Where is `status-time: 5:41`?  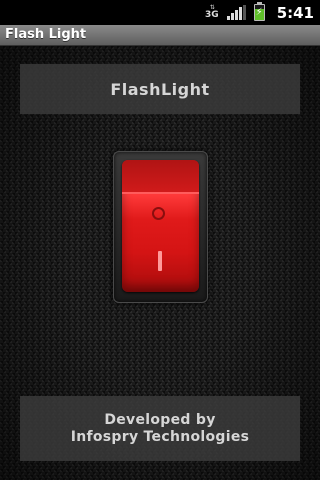
status-time: 5:41 is located at coordinates (295, 12).